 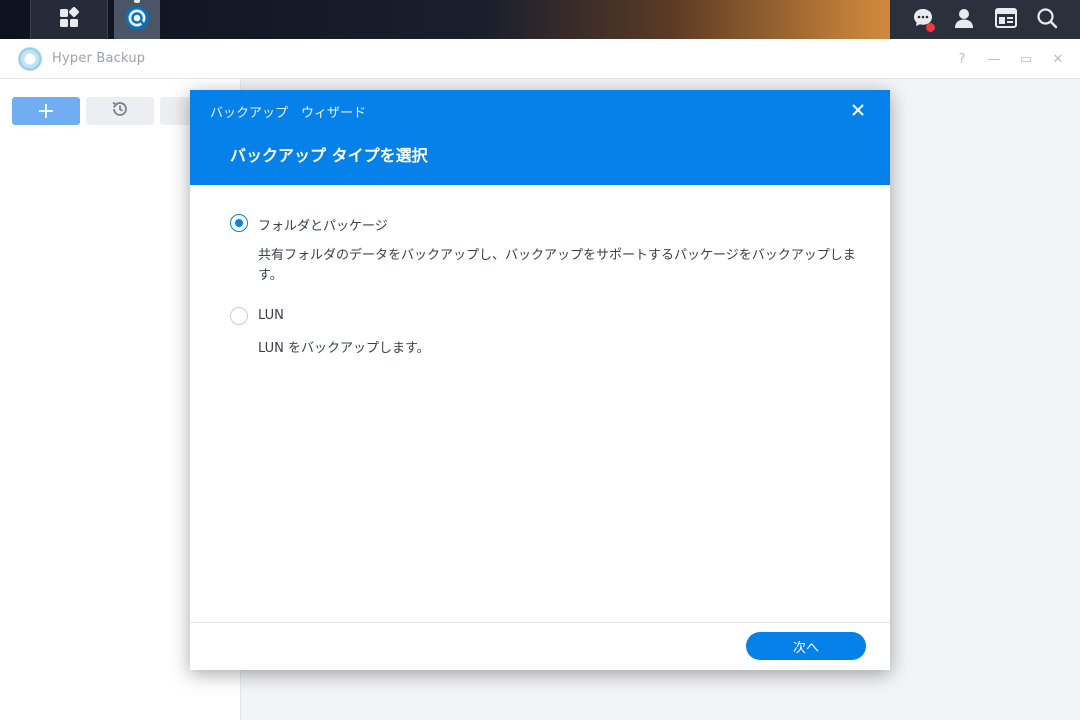 I want to click on grid-icon, so click(x=69, y=19).